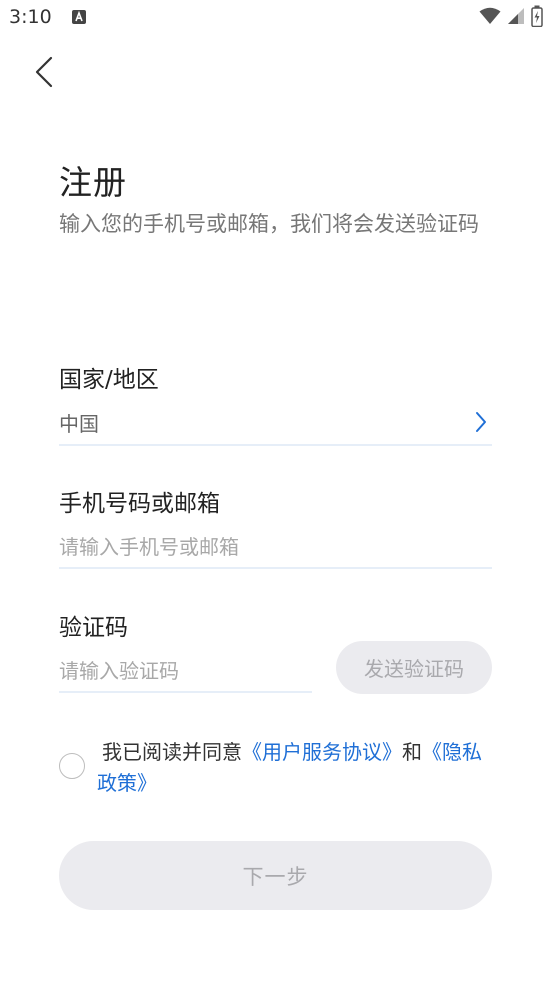  What do you see at coordinates (185, 671) in the screenshot?
I see `code-input` at bounding box center [185, 671].